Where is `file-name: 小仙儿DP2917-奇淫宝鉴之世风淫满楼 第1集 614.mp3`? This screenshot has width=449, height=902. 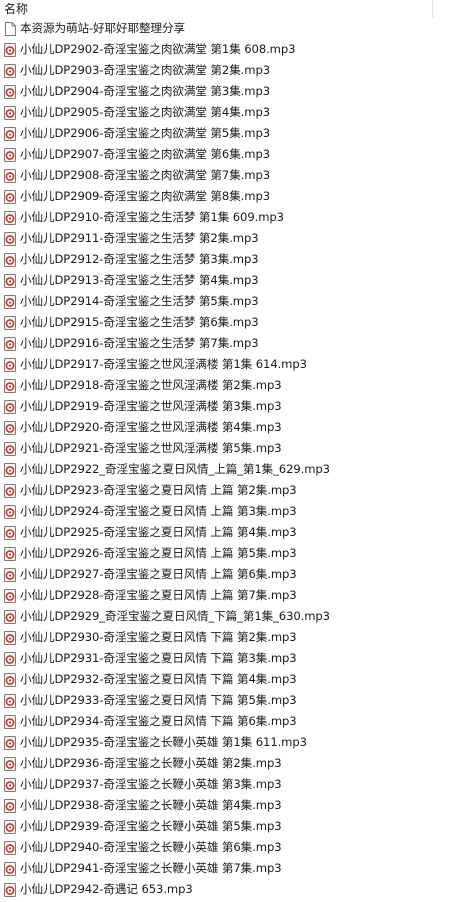
file-name: 小仙儿DP2917-奇淫宝鉴之世风淫满楼 第1集 614.mp3 is located at coordinates (163, 364).